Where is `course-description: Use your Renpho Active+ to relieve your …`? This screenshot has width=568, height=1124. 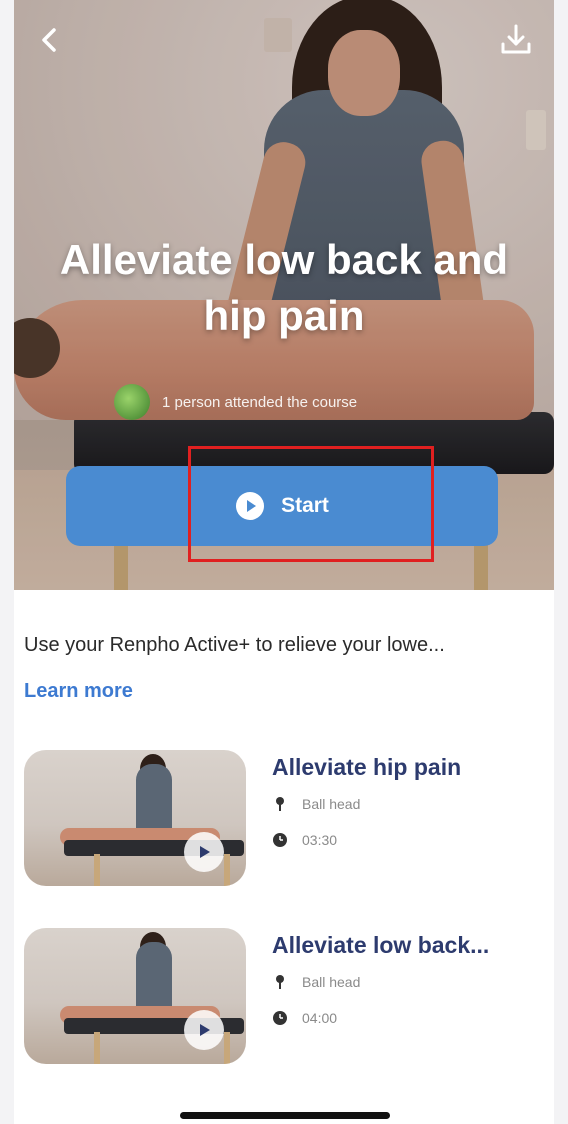
course-description: Use your Renpho Active+ to relieve your … is located at coordinates (234, 645).